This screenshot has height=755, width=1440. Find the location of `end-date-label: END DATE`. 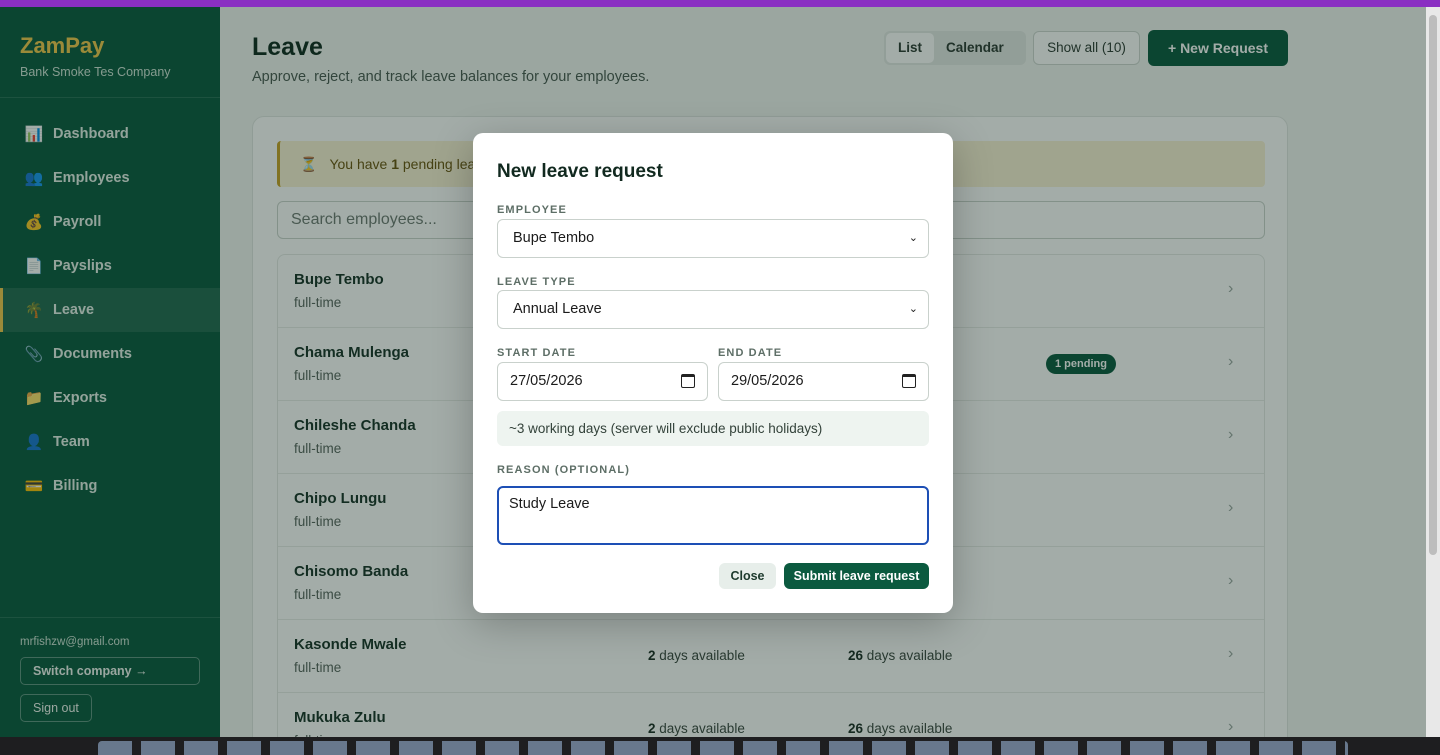

end-date-label: END DATE is located at coordinates (750, 353).